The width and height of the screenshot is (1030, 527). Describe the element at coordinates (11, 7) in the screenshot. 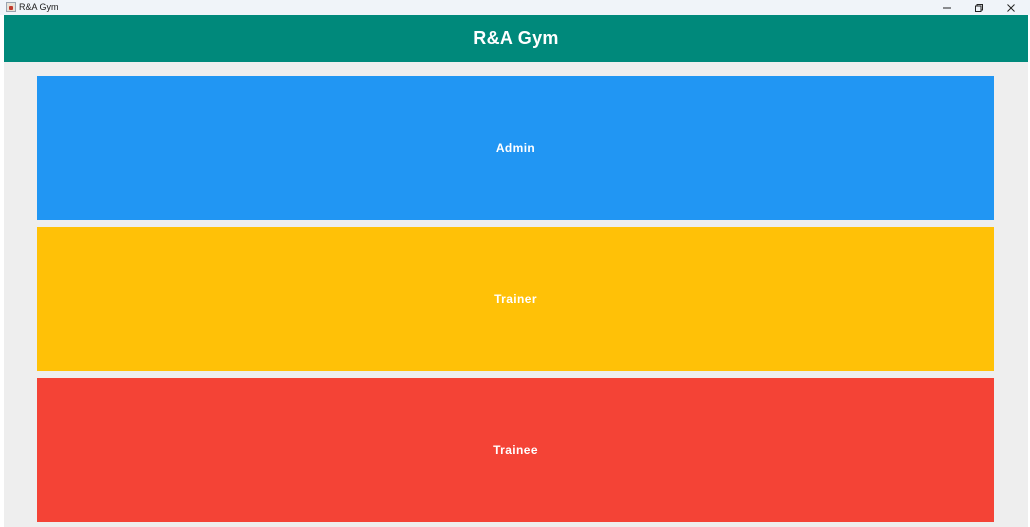

I see `java-app-icon` at that location.